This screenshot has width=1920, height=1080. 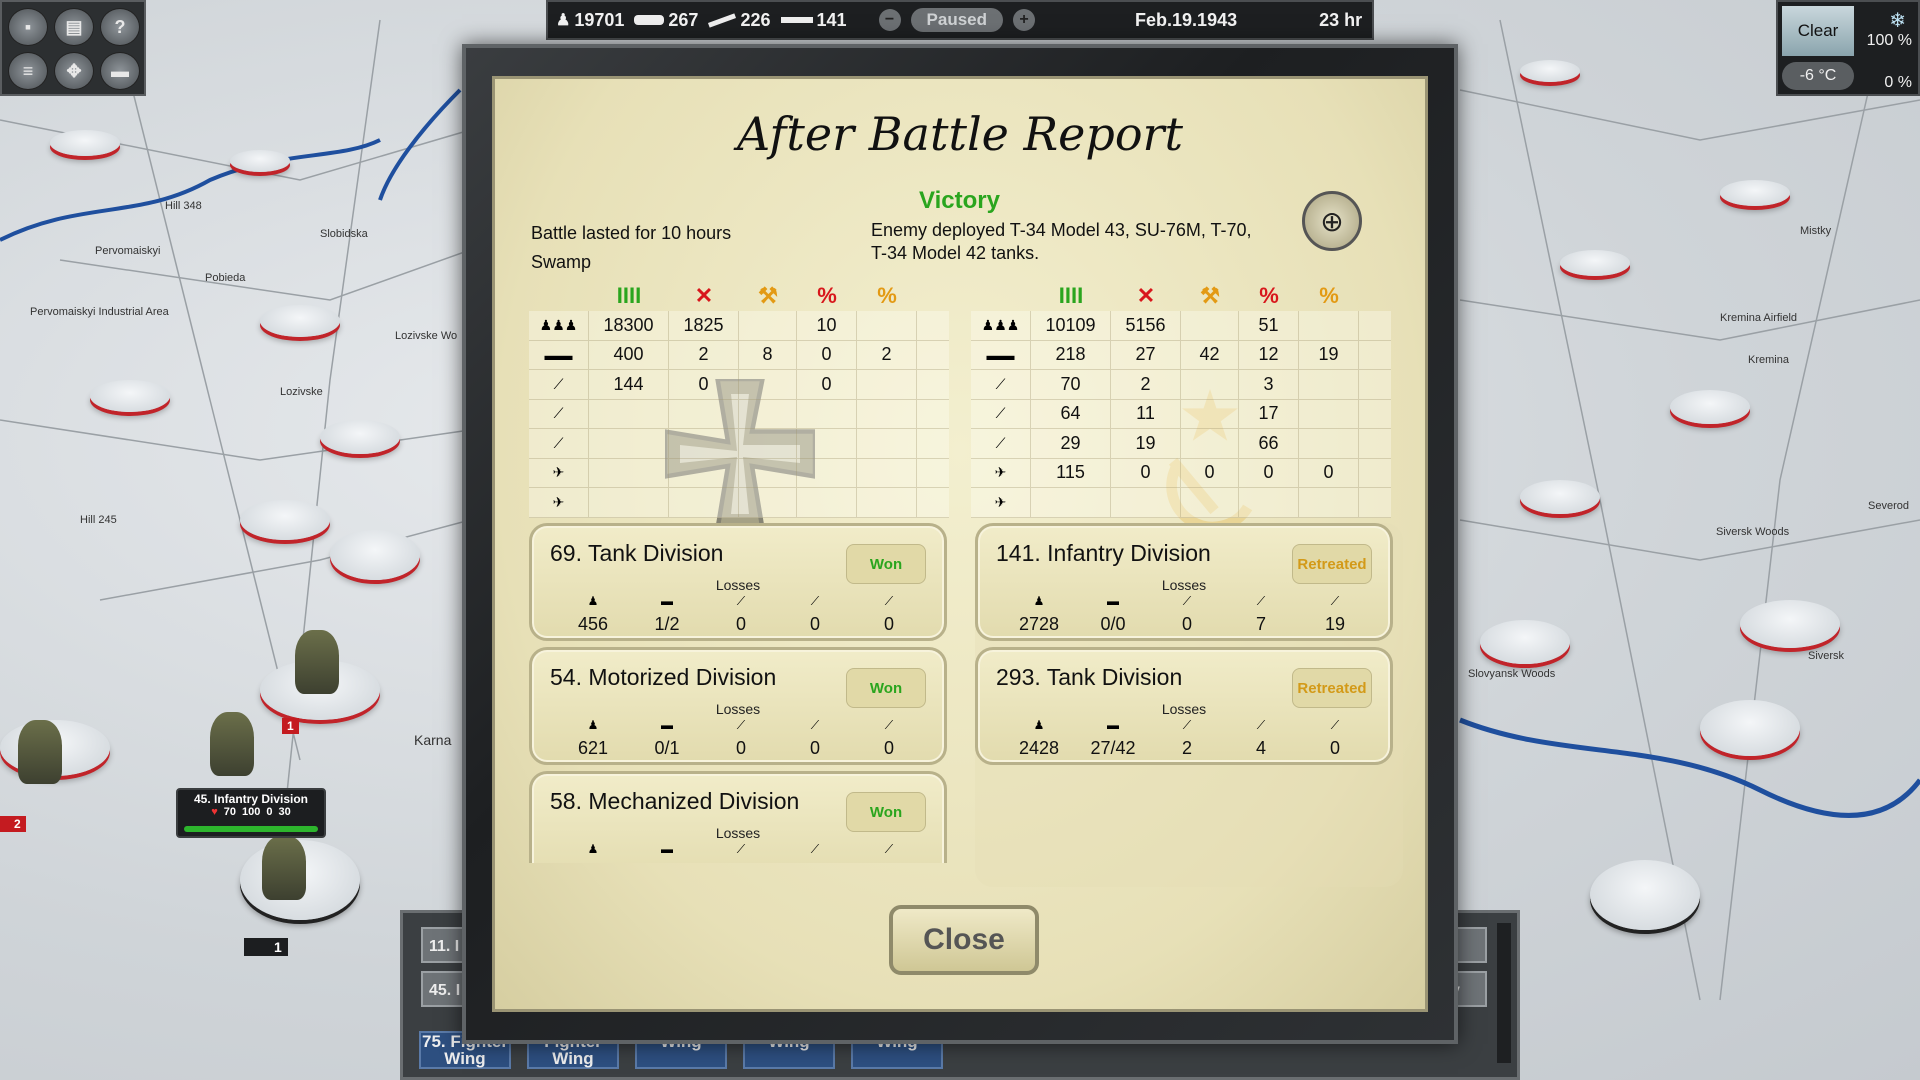 What do you see at coordinates (739, 385) in the screenshot?
I see `table-row: ⟋ 144 0 0` at bounding box center [739, 385].